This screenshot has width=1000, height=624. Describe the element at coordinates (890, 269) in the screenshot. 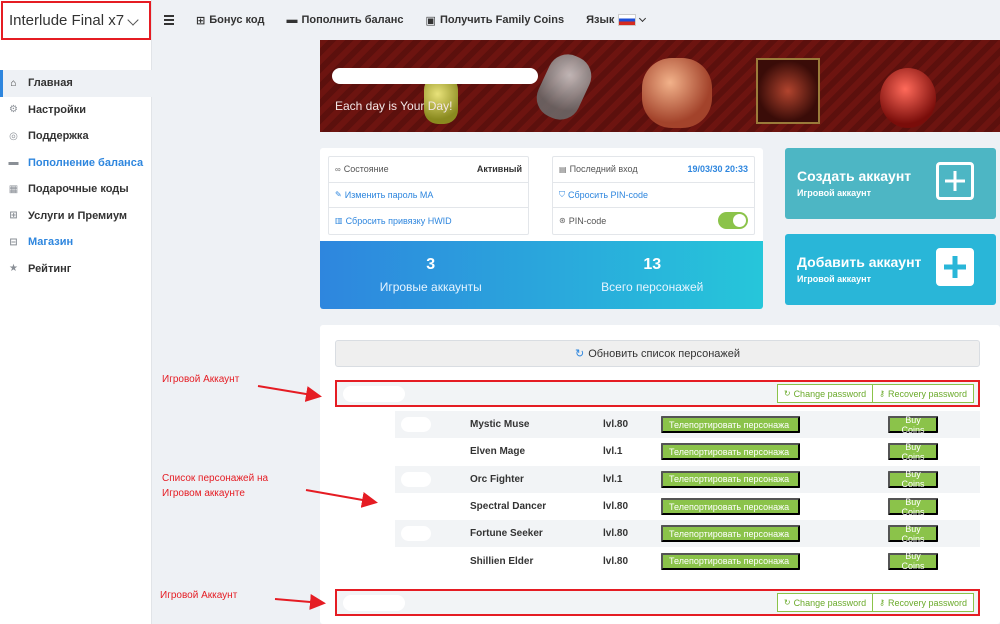

I see `add-account-card: Добавить аккаунт Игровой аккаунт` at that location.